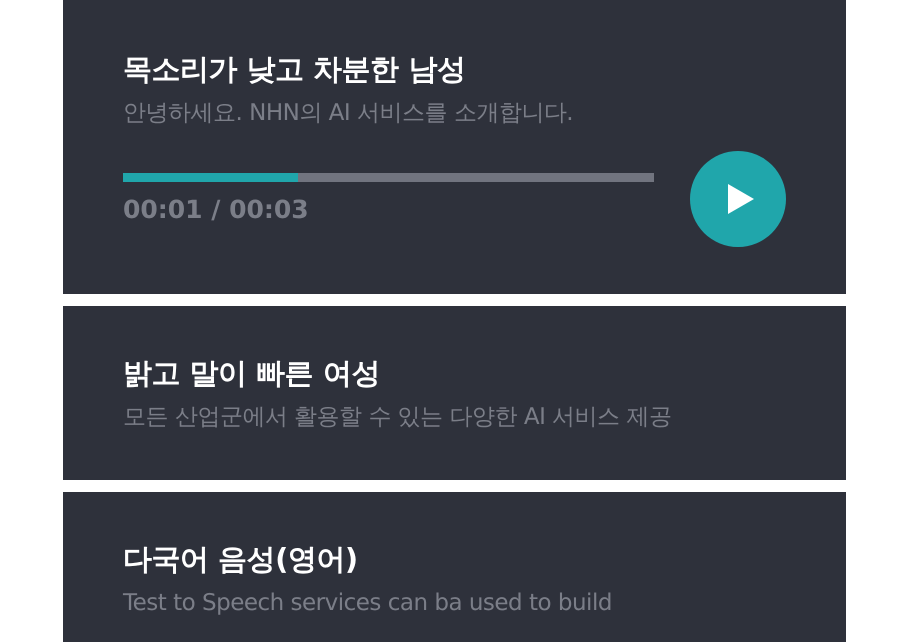 This screenshot has width=909, height=642. I want to click on playback-time: 00:01 / 00:03, so click(216, 210).